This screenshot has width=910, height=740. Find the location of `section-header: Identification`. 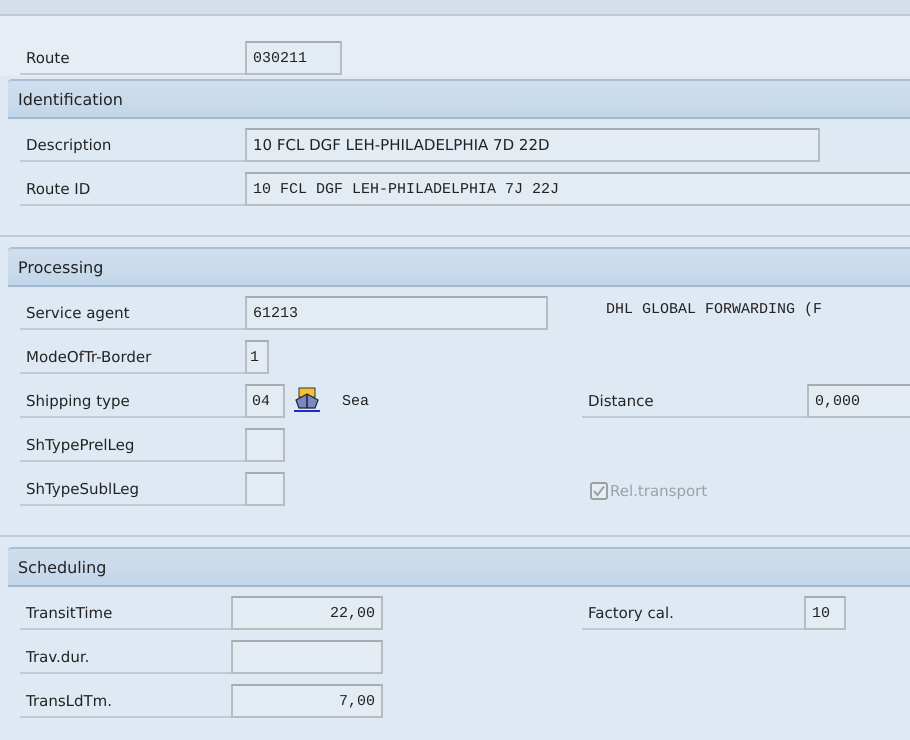

section-header: Identification is located at coordinates (459, 99).